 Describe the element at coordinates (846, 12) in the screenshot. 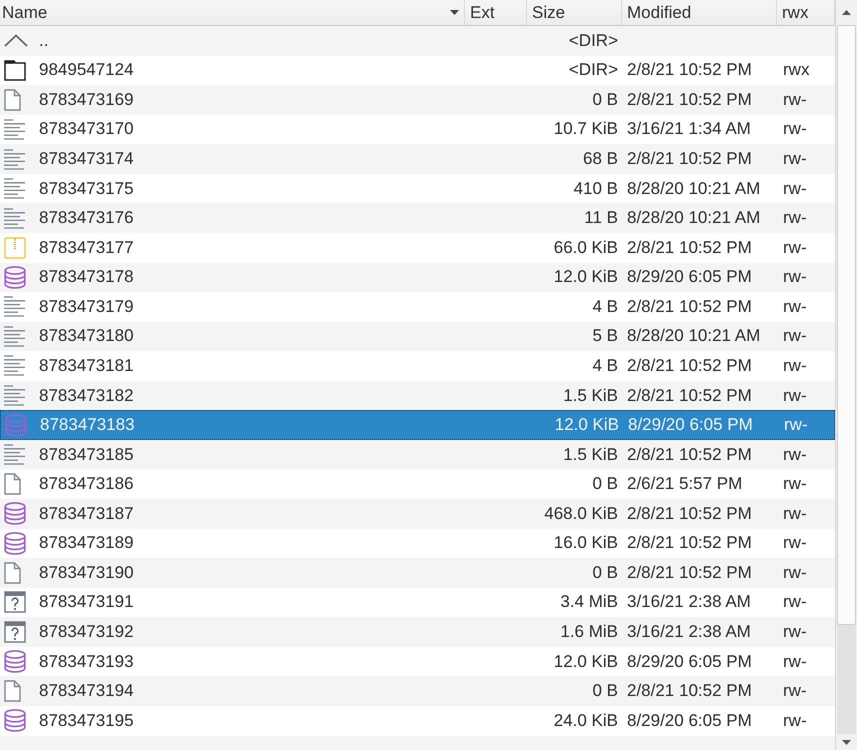

I see `triangle-up-icon` at that location.